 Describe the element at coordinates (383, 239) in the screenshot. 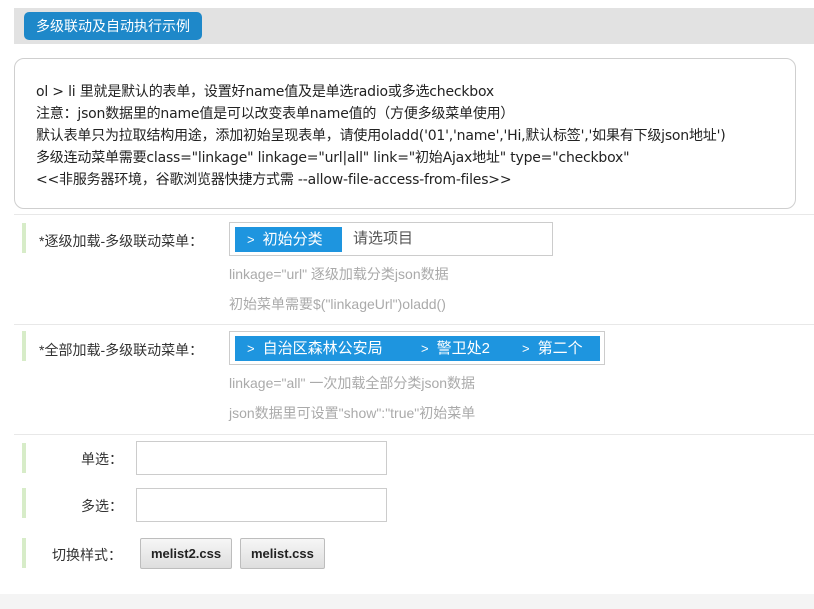

I see `linkage-placeholder: 请选项目` at that location.